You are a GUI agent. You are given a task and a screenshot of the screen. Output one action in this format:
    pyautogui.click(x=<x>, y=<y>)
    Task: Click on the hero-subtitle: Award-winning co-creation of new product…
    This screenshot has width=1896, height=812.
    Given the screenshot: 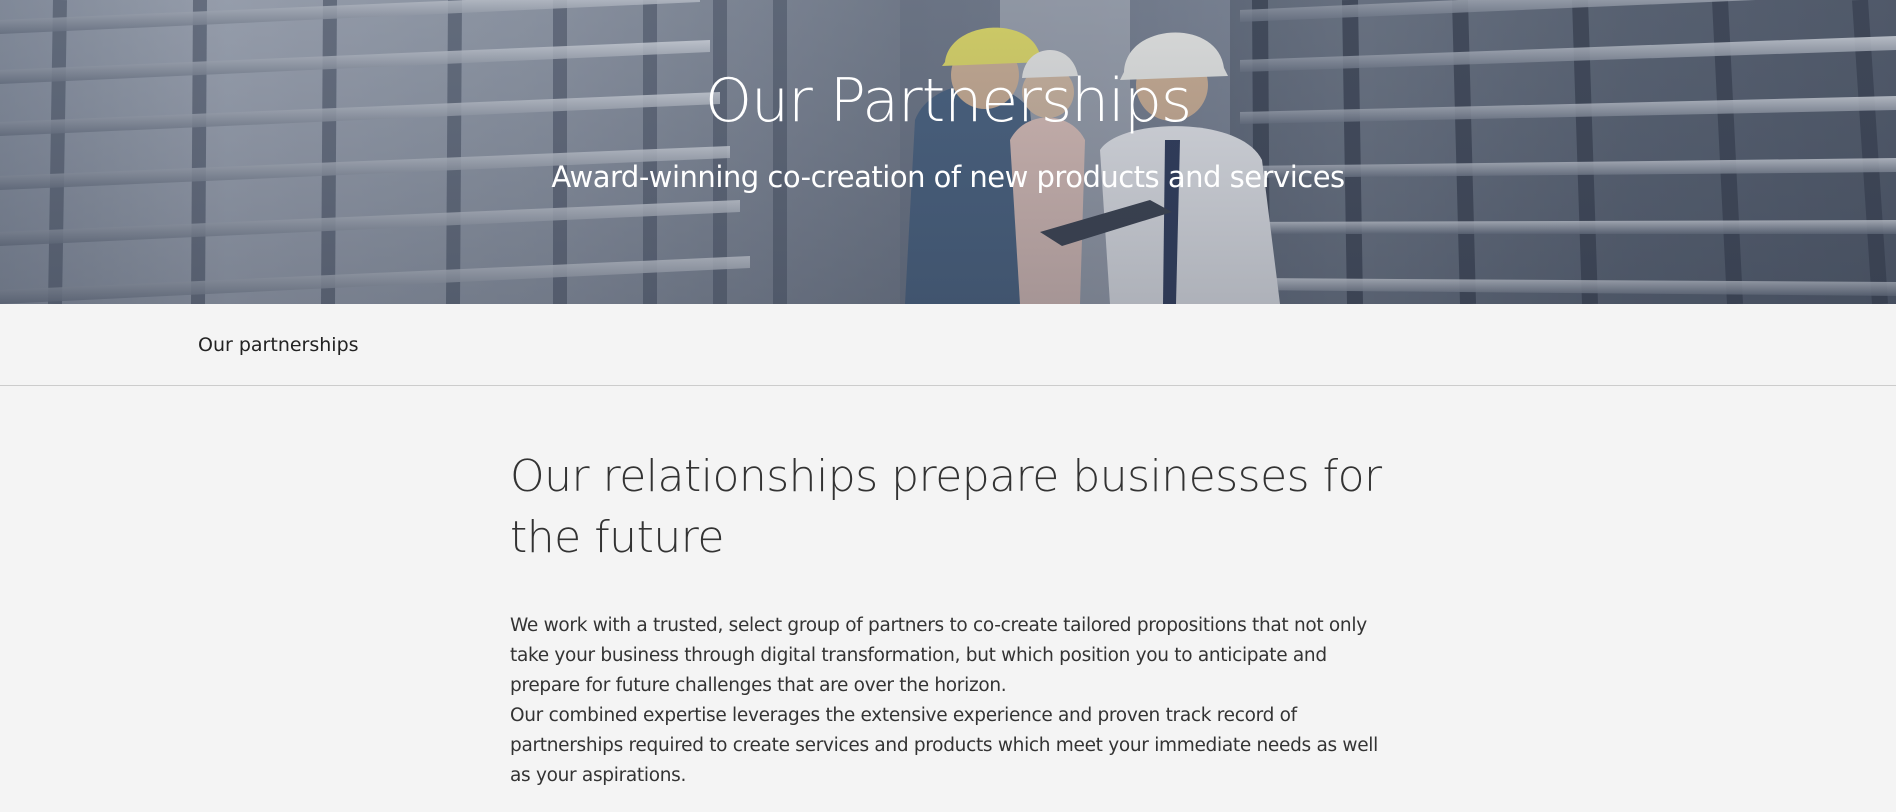 What is the action you would take?
    pyautogui.click(x=948, y=177)
    